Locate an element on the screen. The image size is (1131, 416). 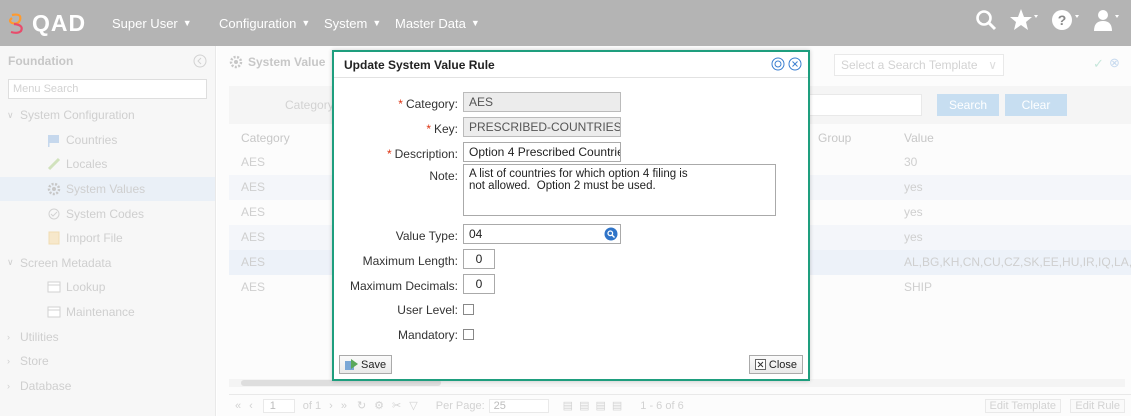
category-field: AES is located at coordinates (542, 102).